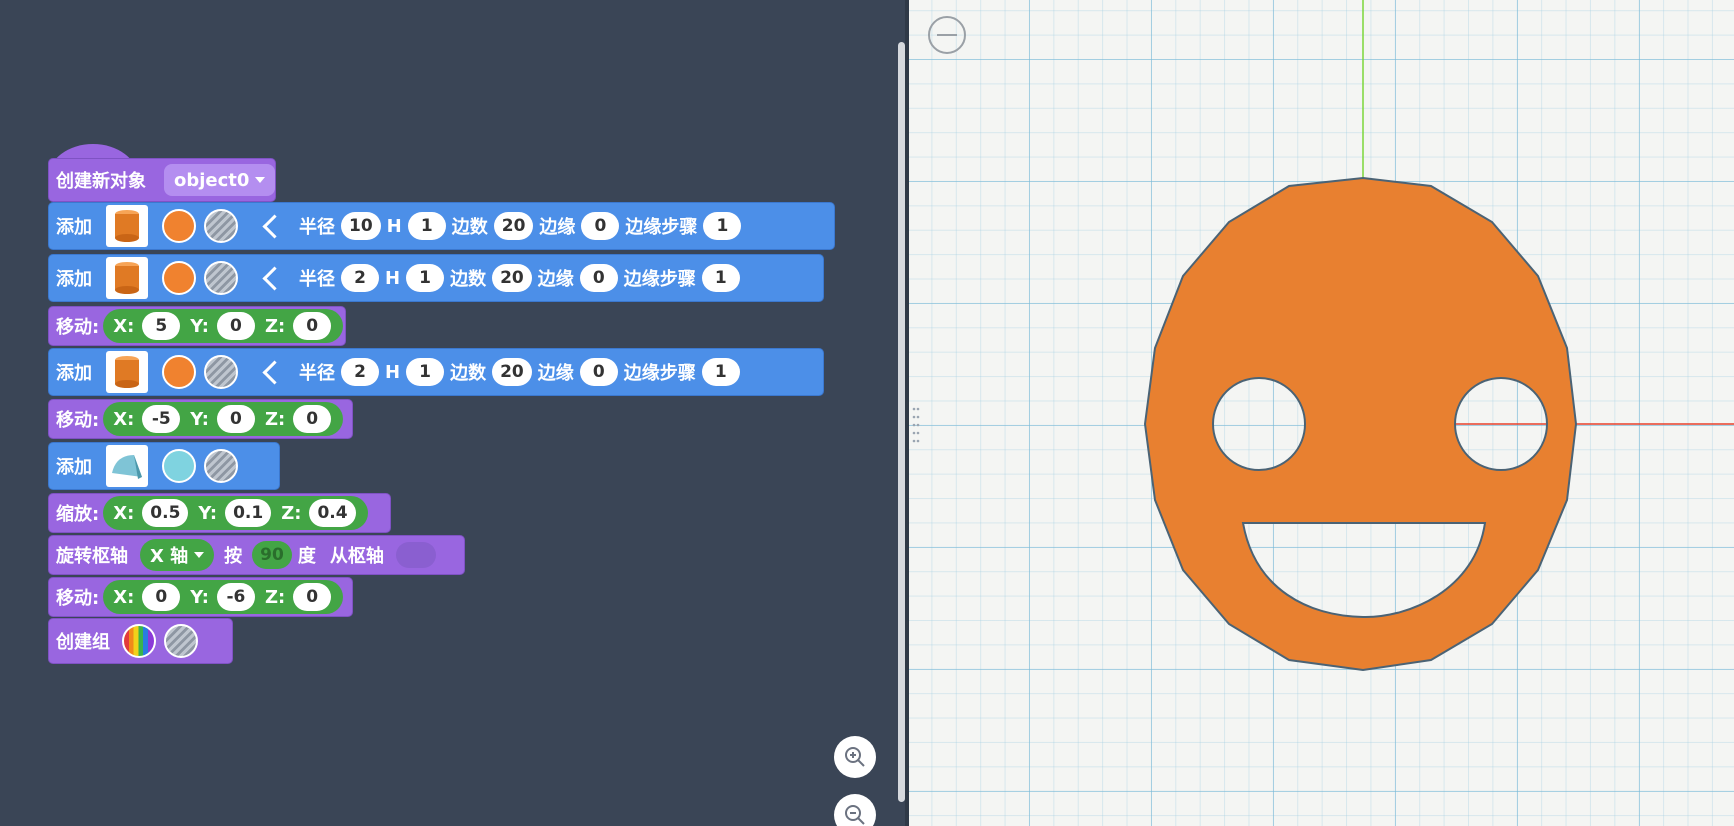  I want to click on axis-dropdown: X 轴, so click(177, 555).